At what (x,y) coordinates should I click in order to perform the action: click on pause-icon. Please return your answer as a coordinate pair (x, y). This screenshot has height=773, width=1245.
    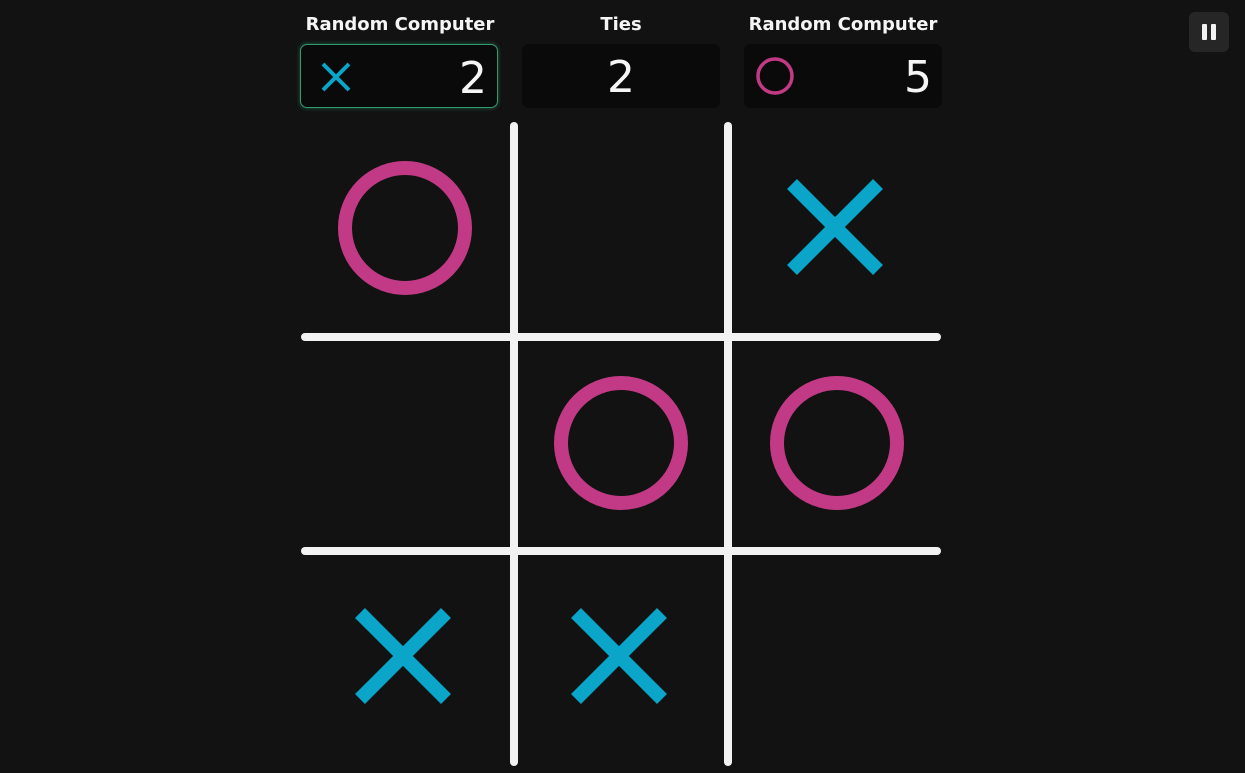
    Looking at the image, I should click on (1209, 32).